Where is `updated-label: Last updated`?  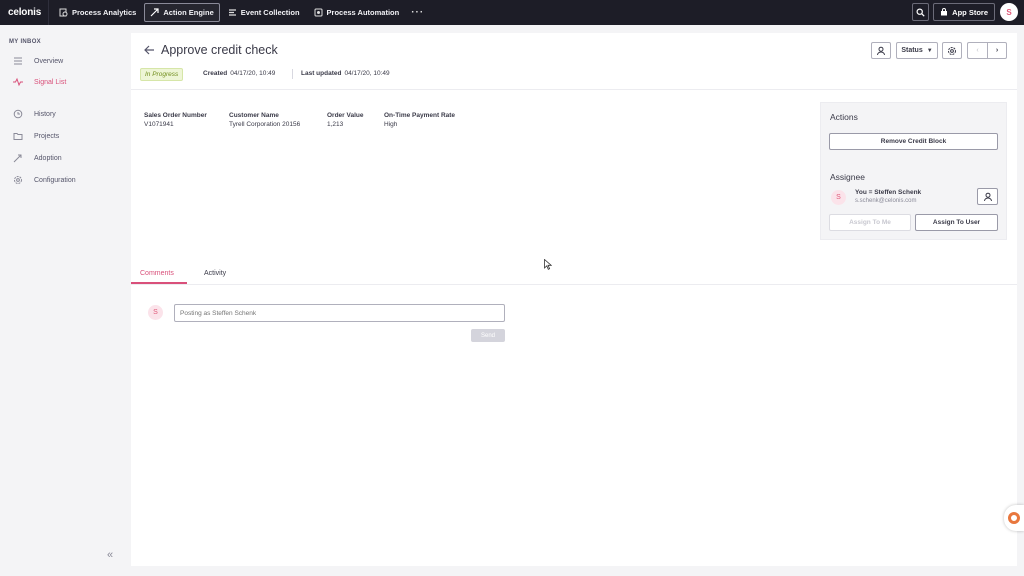 updated-label: Last updated is located at coordinates (321, 73).